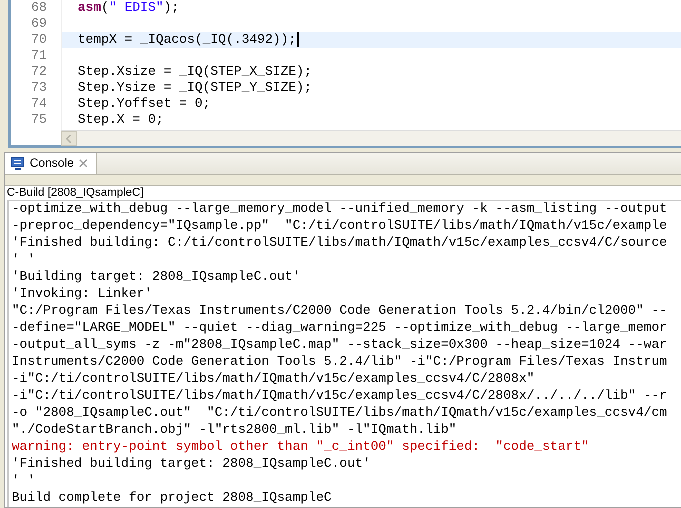 The height and width of the screenshot is (508, 681). I want to click on line-number: 69, so click(39, 24).